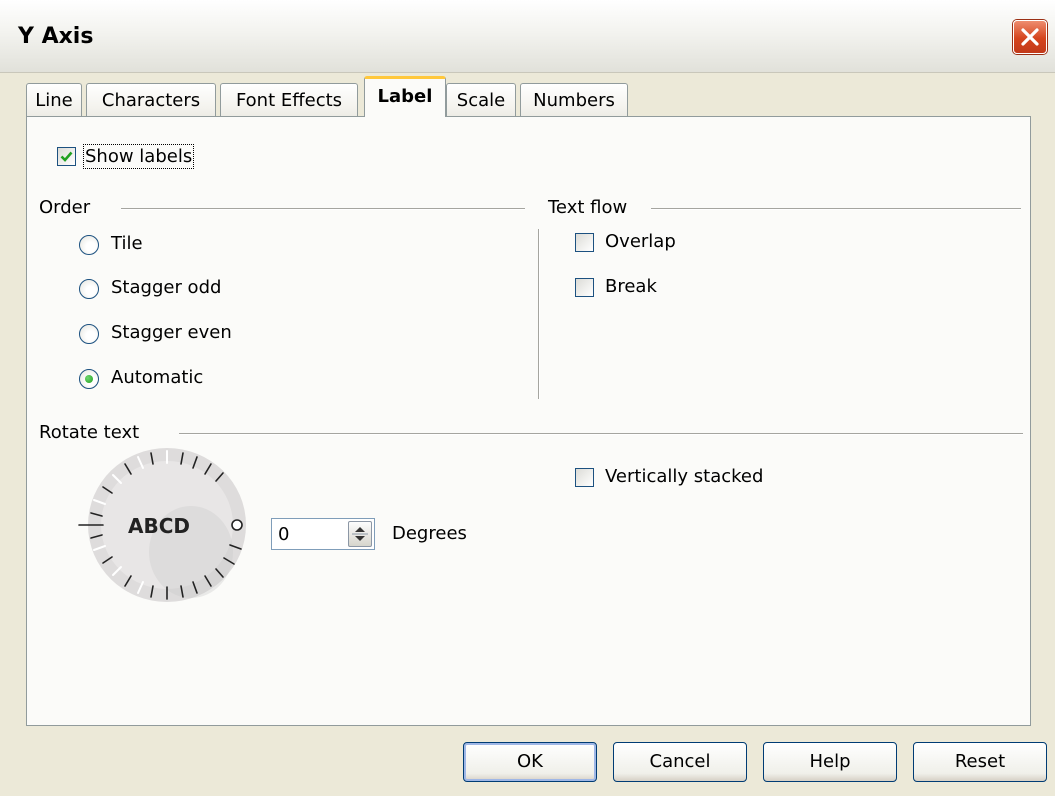 The width and height of the screenshot is (1055, 796). I want to click on order-separator, so click(323, 209).